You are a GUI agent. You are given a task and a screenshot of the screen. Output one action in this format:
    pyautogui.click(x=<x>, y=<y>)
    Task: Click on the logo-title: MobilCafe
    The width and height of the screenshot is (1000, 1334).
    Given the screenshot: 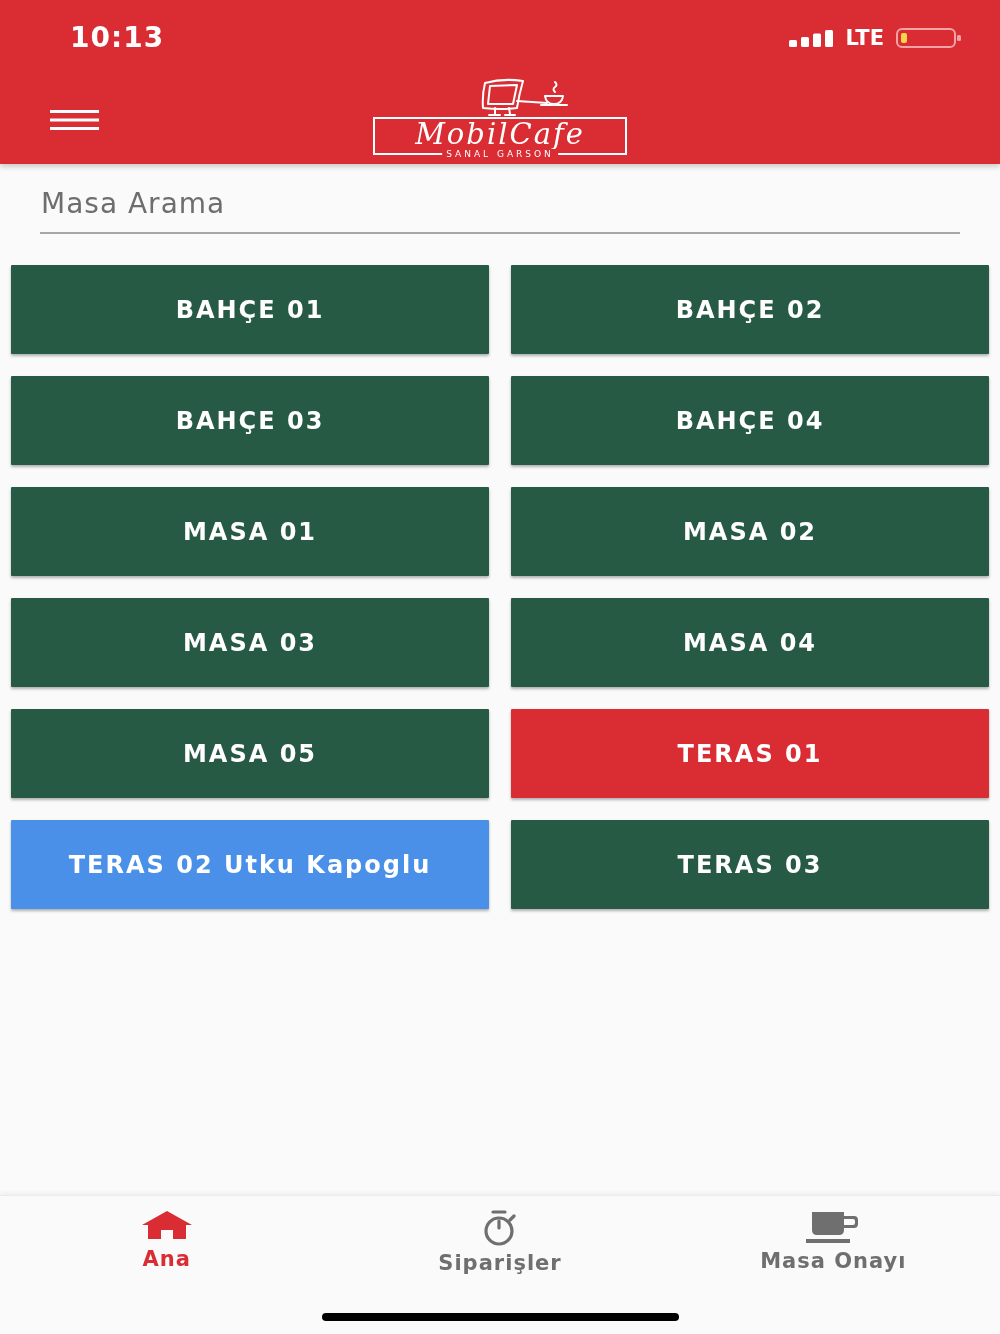 What is the action you would take?
    pyautogui.click(x=500, y=134)
    